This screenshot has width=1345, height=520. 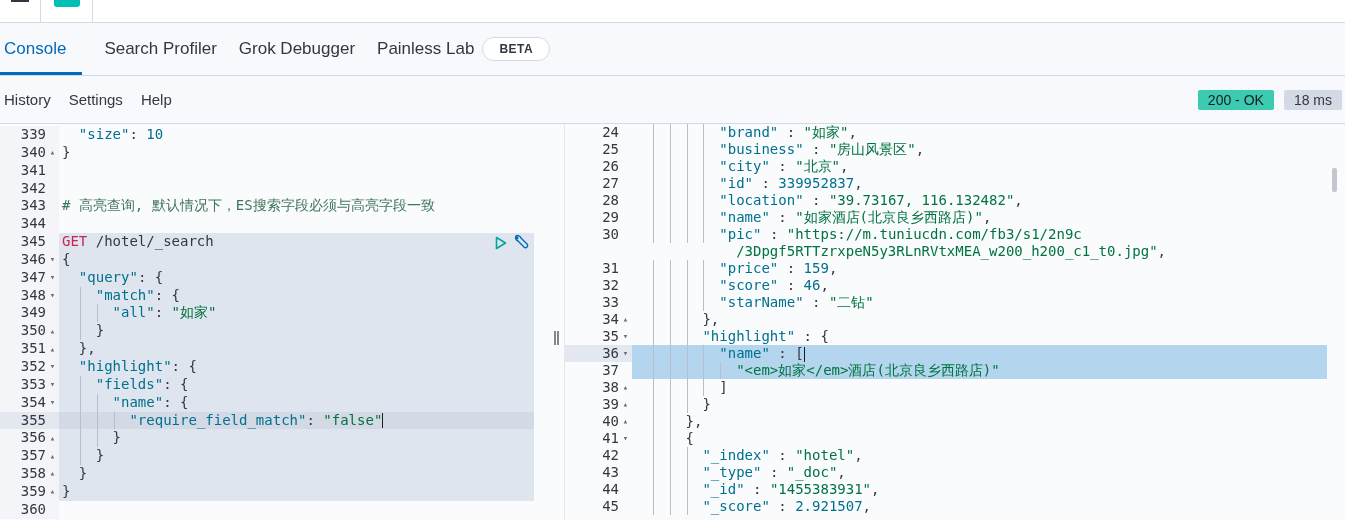 What do you see at coordinates (774, 285) in the screenshot?
I see `code-line: "score" : 46,` at bounding box center [774, 285].